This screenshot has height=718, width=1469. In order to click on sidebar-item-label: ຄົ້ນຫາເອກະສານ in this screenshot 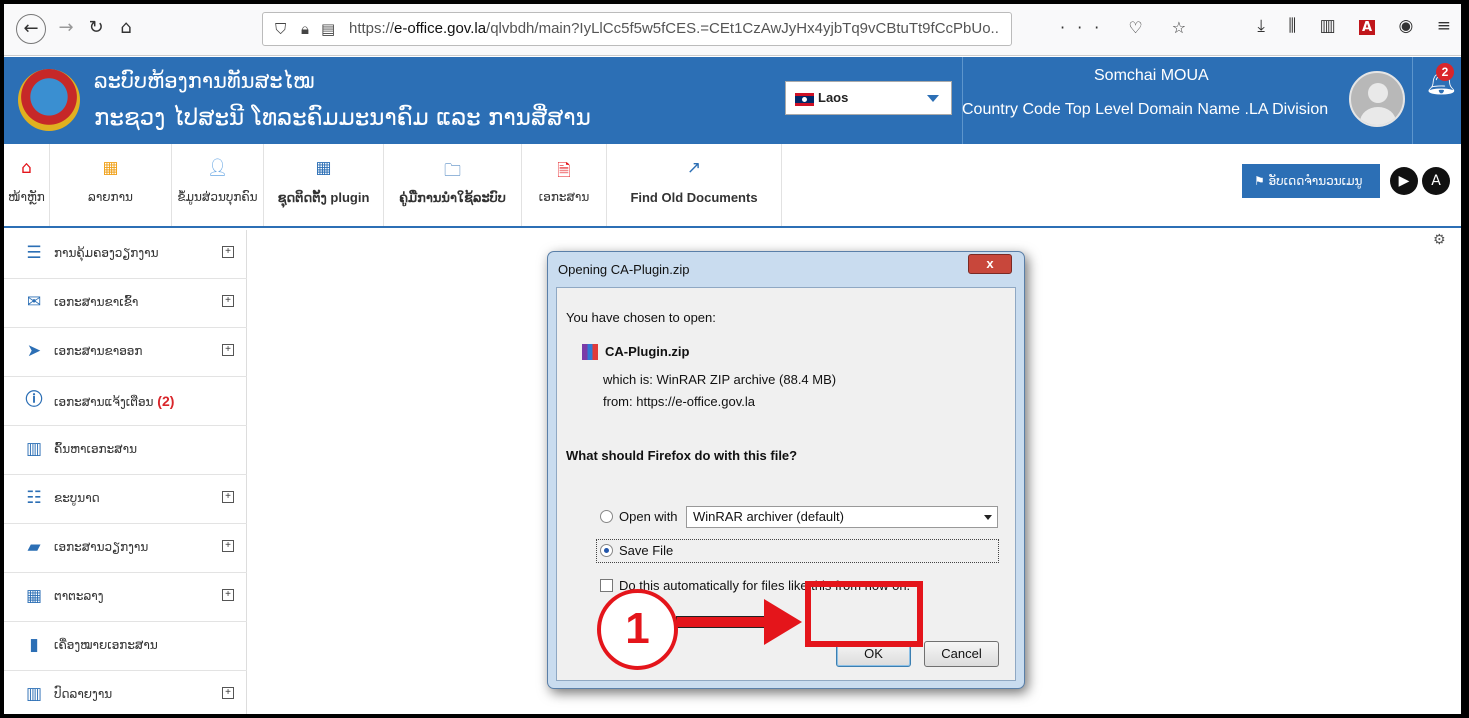, I will do `click(95, 449)`.